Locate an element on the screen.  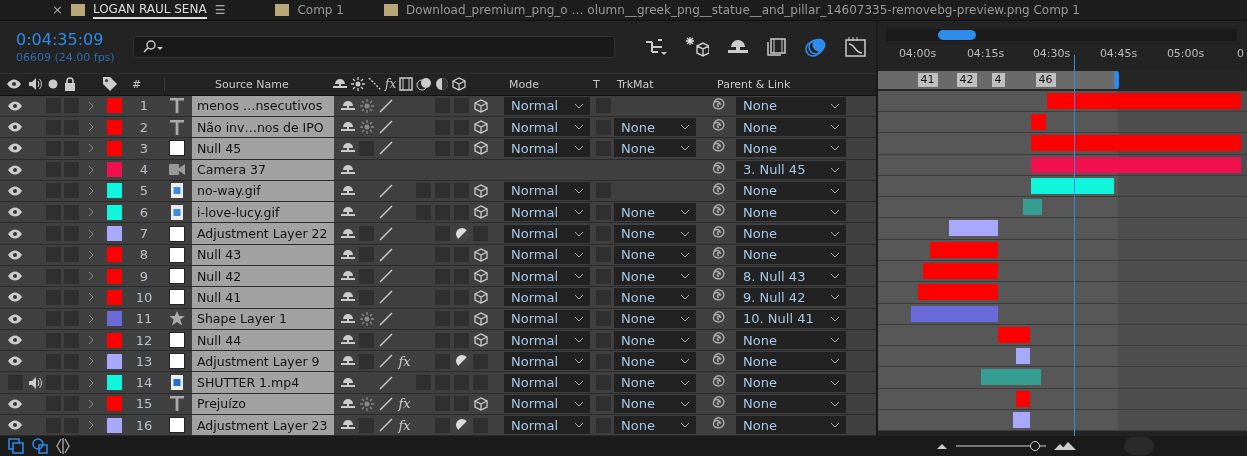
composition-tab: LOGAN RAUL SENA is located at coordinates (149, 9).